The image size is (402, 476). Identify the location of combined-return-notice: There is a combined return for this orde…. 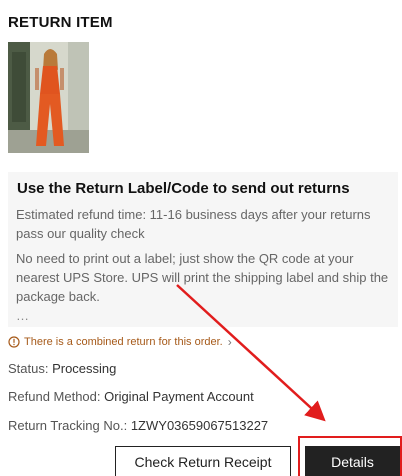
(120, 342).